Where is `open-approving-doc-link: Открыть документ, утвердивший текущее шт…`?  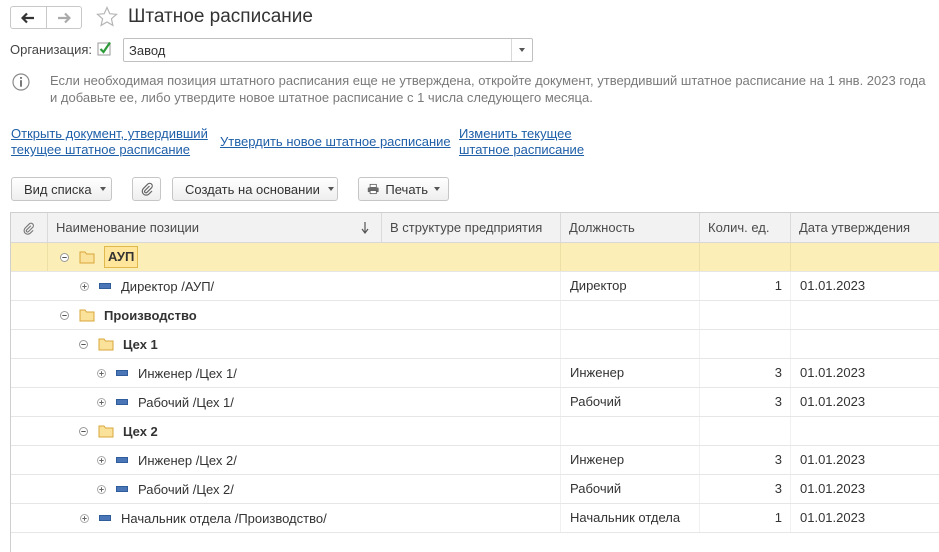 open-approving-doc-link: Открыть документ, утвердивший текущее шт… is located at coordinates (109, 142).